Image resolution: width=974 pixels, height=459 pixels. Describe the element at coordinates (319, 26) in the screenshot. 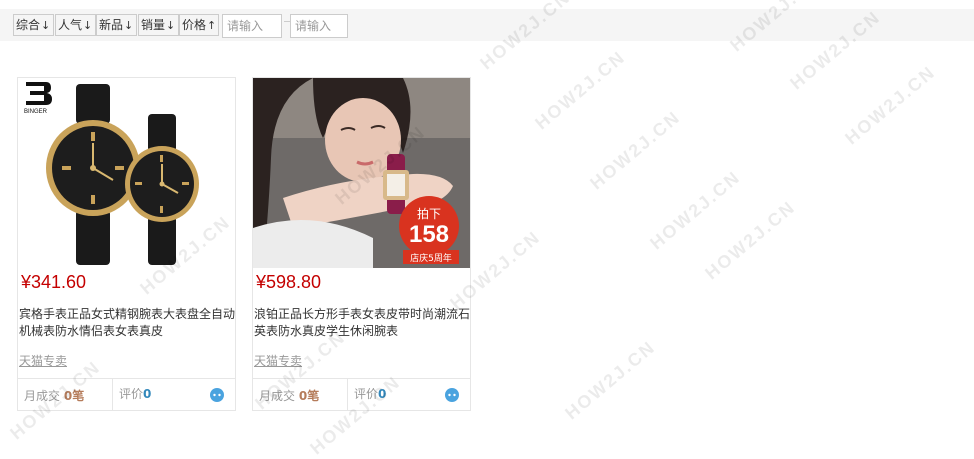

I see `max-price-input` at that location.